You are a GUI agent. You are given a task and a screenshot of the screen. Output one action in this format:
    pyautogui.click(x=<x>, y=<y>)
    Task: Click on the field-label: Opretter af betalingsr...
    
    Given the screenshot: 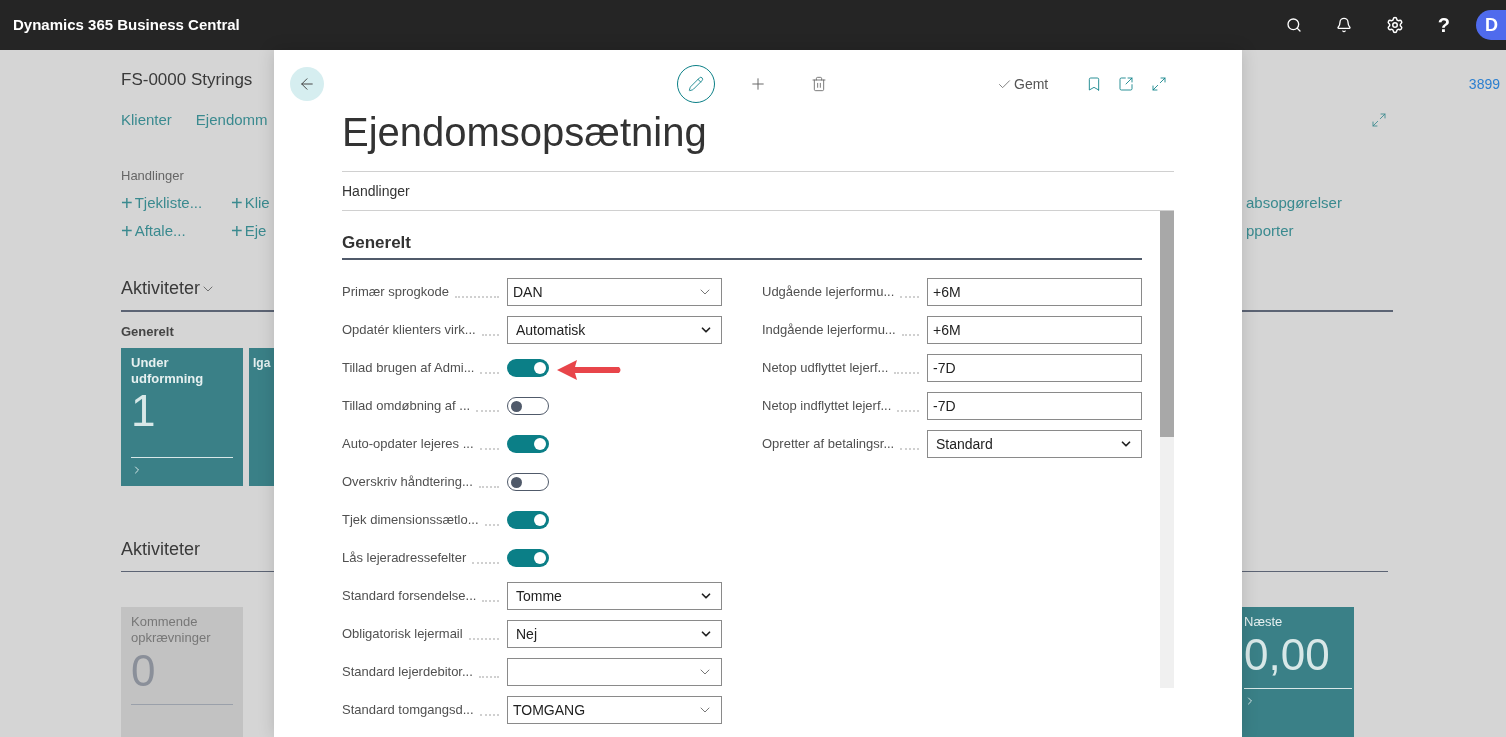 What is the action you would take?
    pyautogui.click(x=828, y=444)
    